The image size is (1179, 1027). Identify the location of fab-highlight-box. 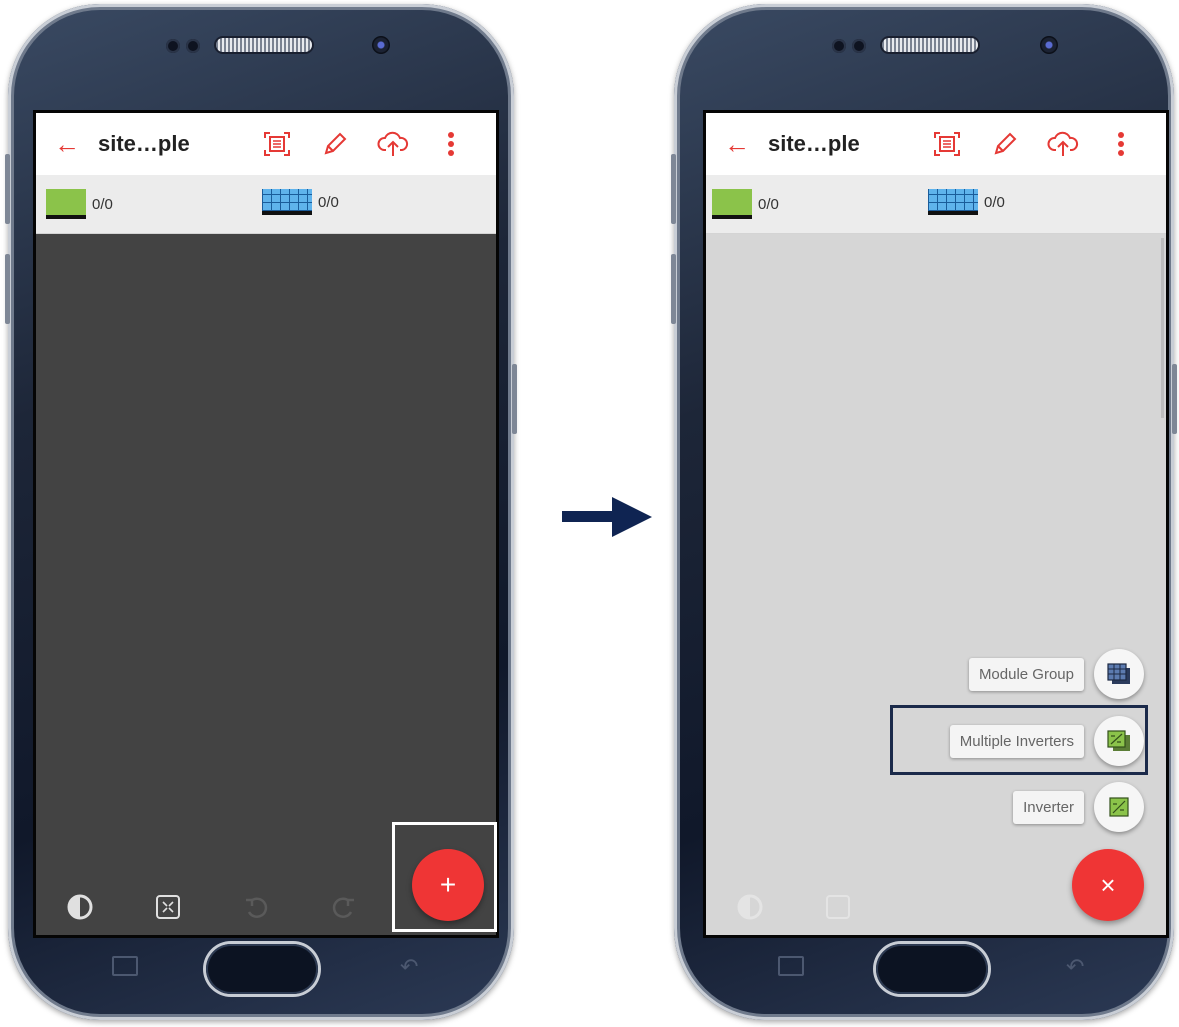
(444, 877).